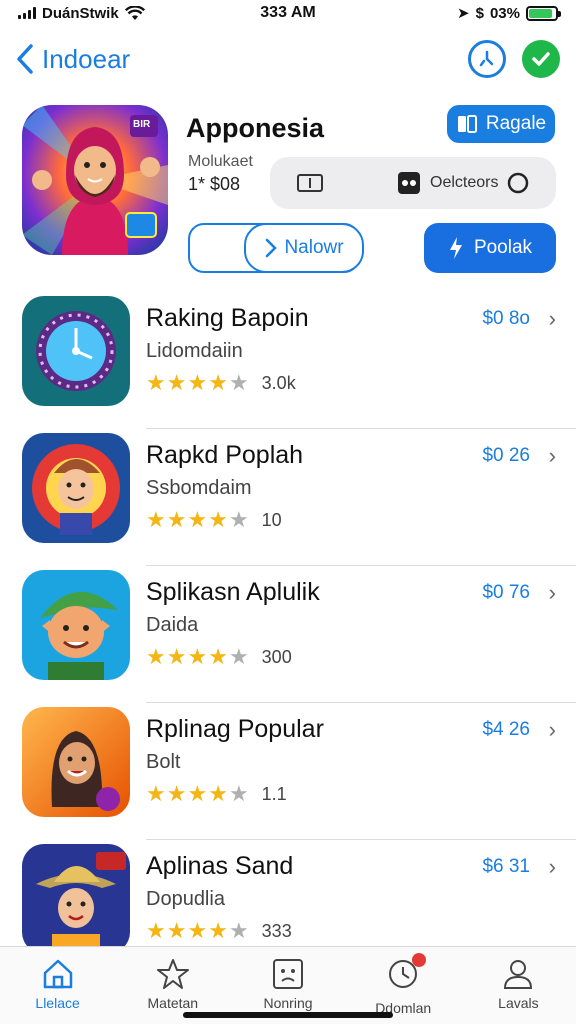 This screenshot has width=576, height=1024. I want to click on rating-stars: ★ ★ ★ ★ ★ 3.0k, so click(221, 383).